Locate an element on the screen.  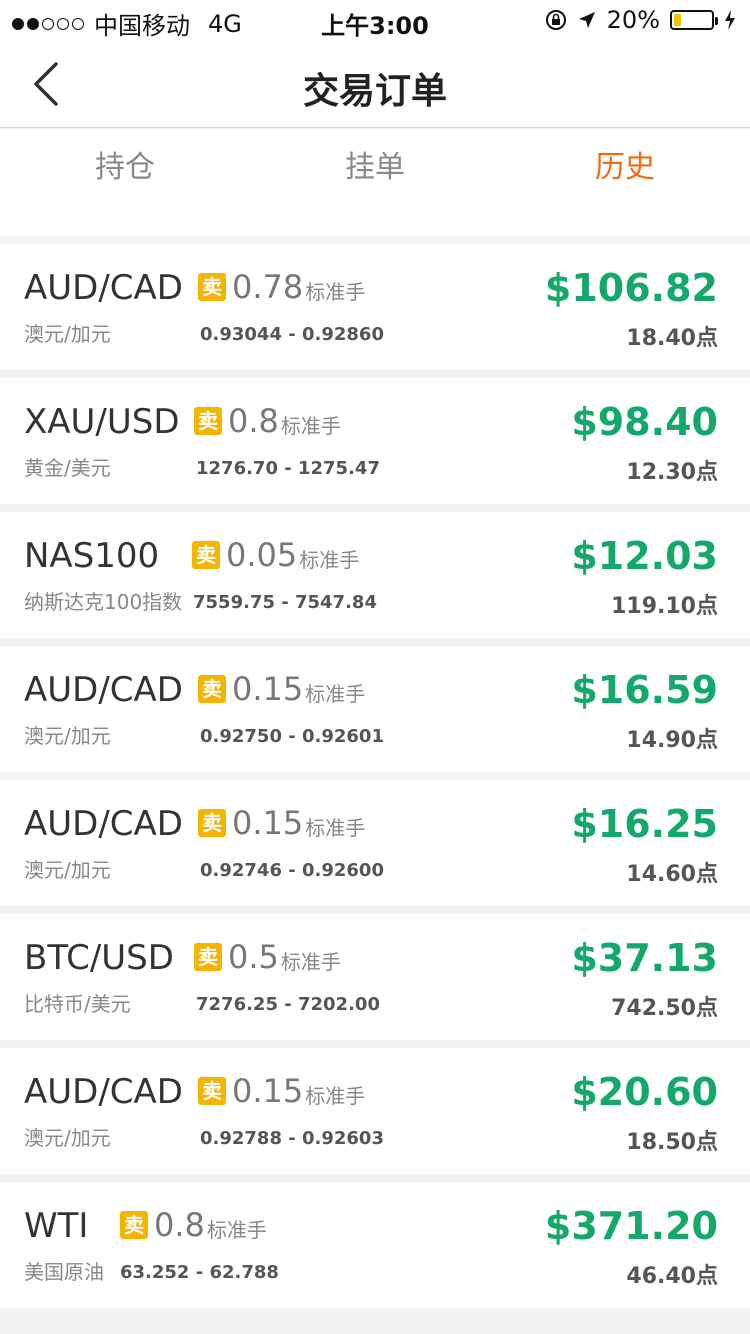
location-arrow-icon is located at coordinates (587, 20).